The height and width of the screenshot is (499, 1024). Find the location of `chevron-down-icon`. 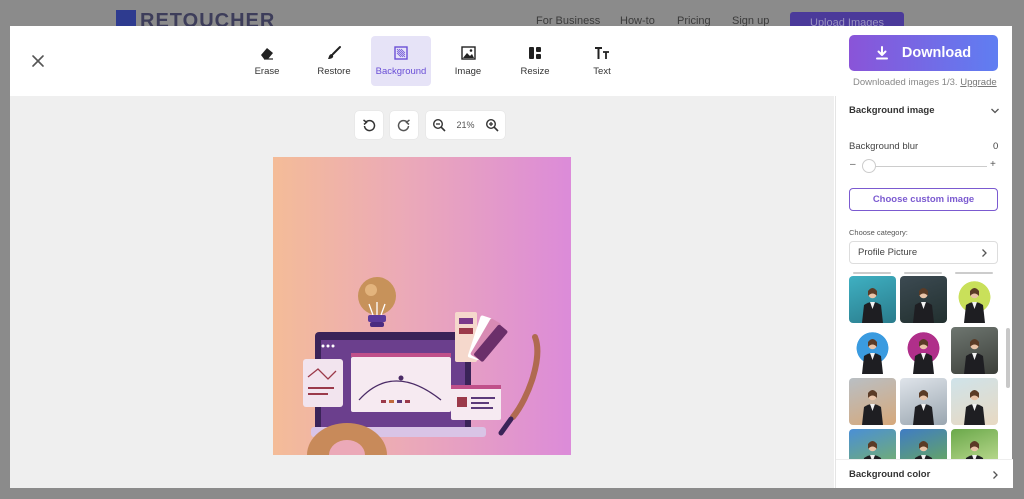

chevron-down-icon is located at coordinates (995, 111).